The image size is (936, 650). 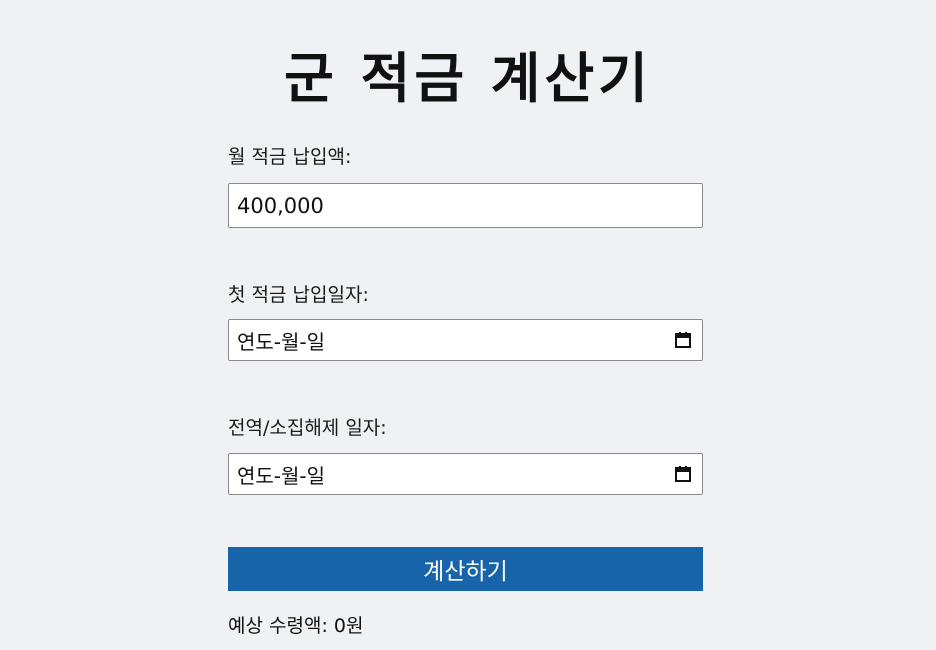 I want to click on discharge-date-placeholder: 연도-월-일, so click(x=281, y=475).